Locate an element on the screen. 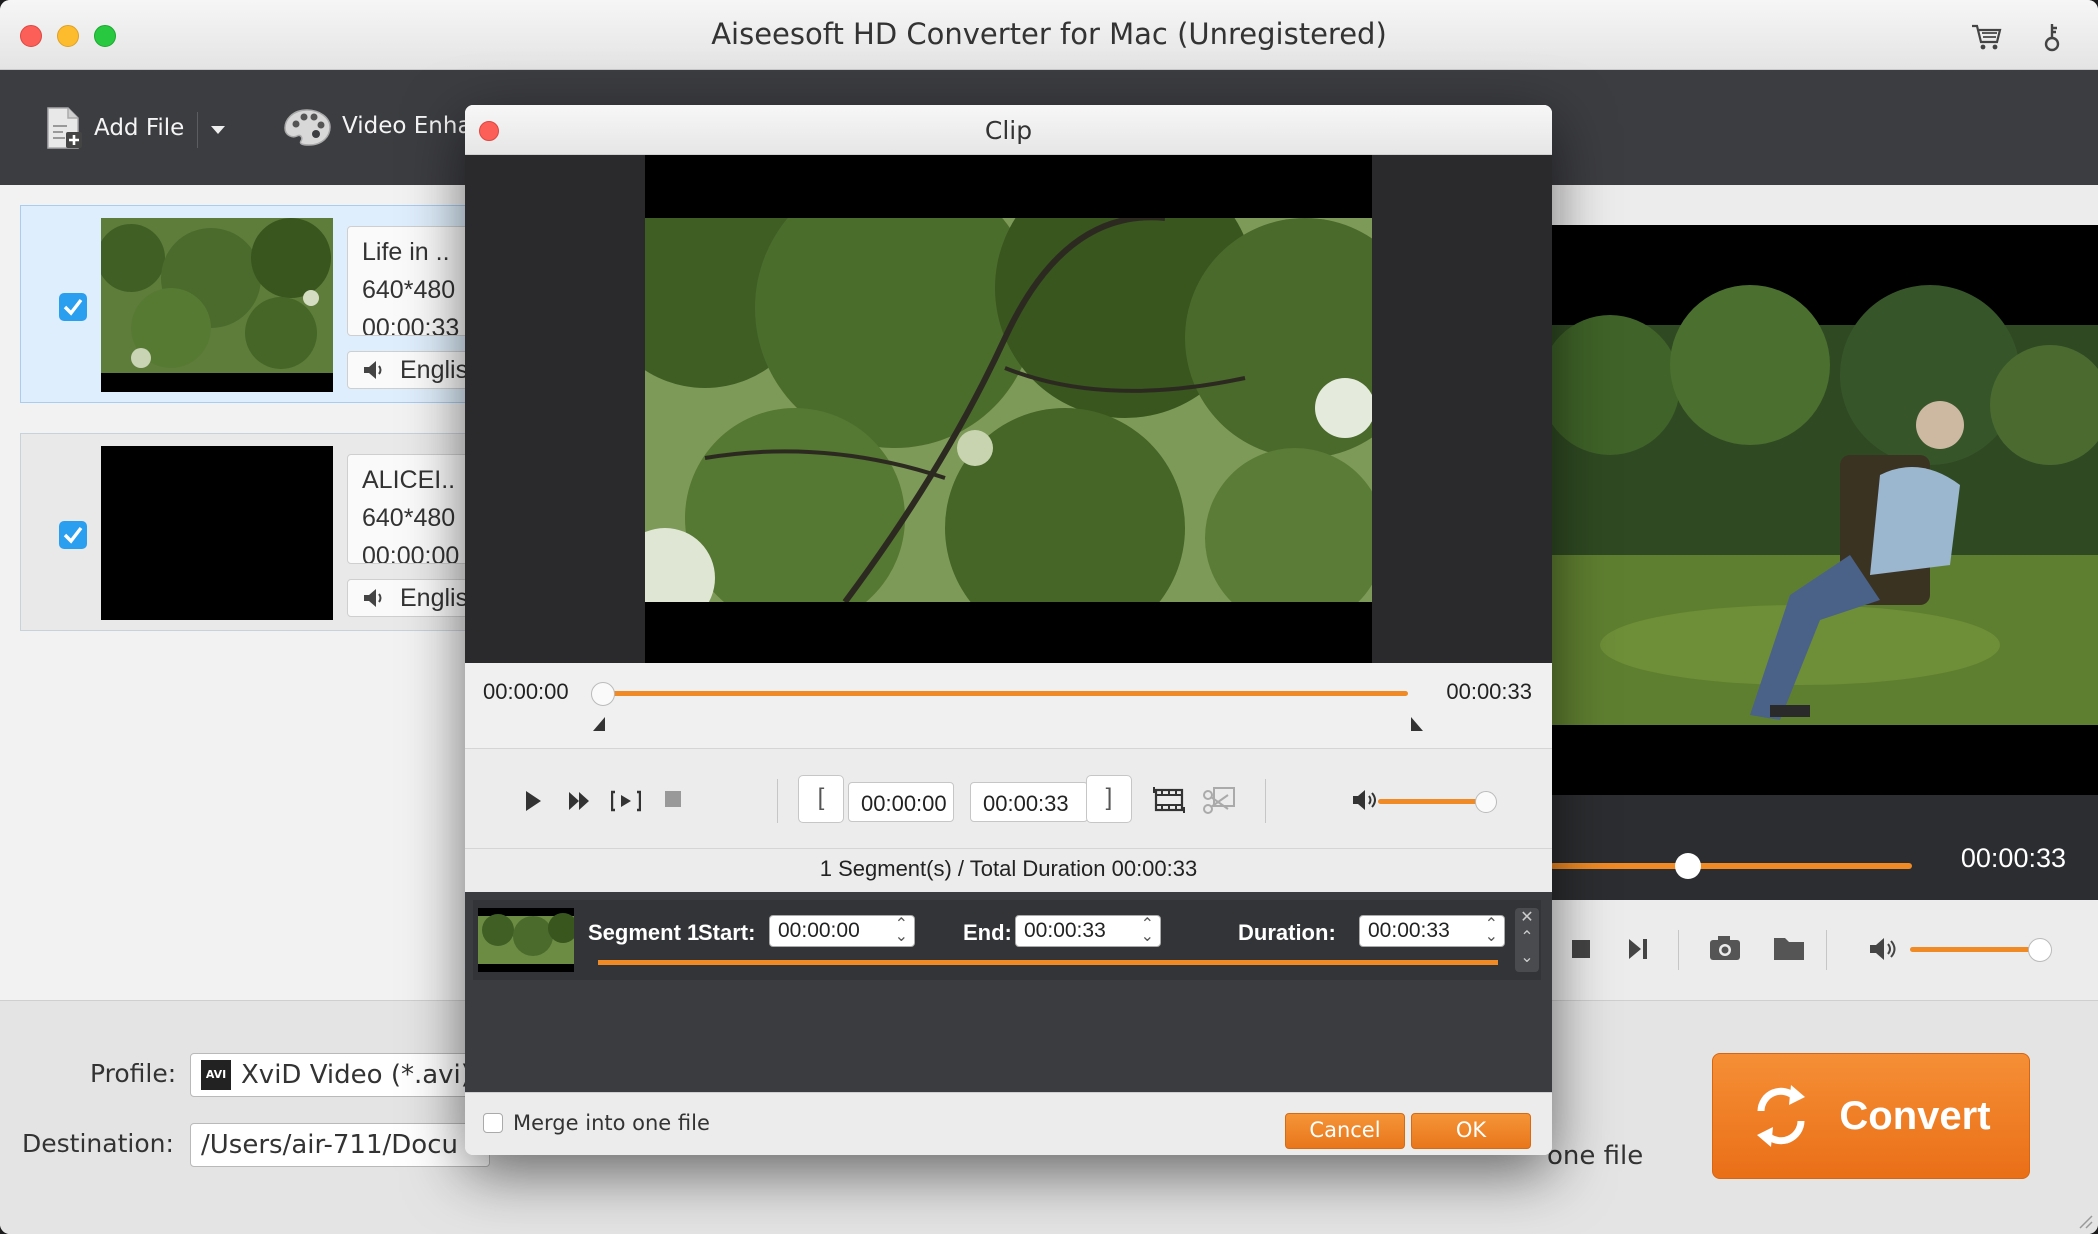 This screenshot has height=1234, width=2098. fast-forward-icon is located at coordinates (579, 801).